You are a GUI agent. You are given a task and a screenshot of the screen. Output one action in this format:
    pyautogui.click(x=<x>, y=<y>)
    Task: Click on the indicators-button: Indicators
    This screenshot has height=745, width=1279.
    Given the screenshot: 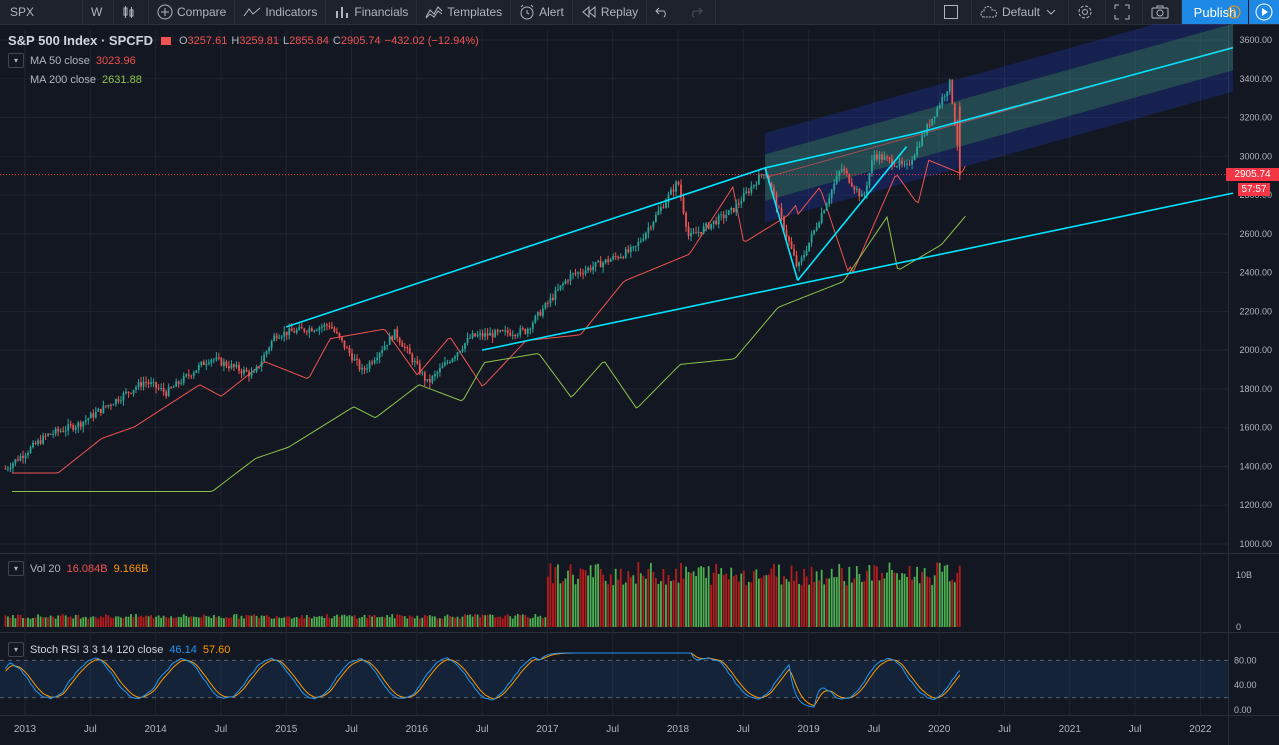 What is the action you would take?
    pyautogui.click(x=281, y=12)
    